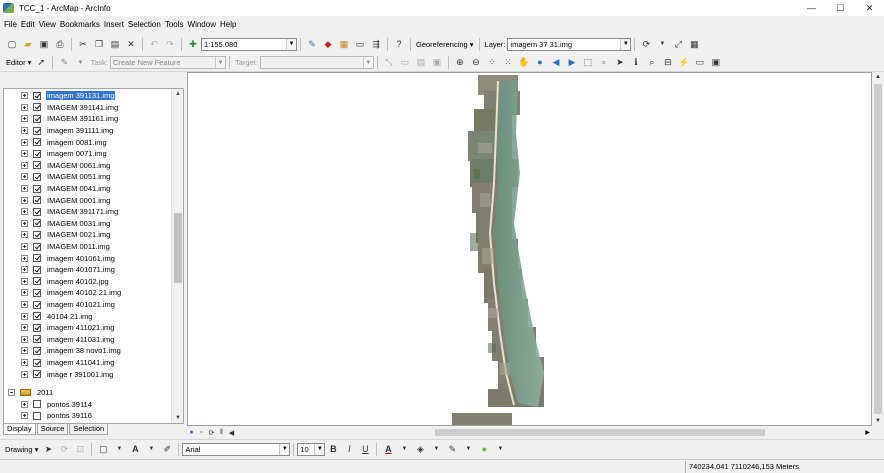 The image size is (884, 473). I want to click on save-icon: ▣, so click(44, 44).